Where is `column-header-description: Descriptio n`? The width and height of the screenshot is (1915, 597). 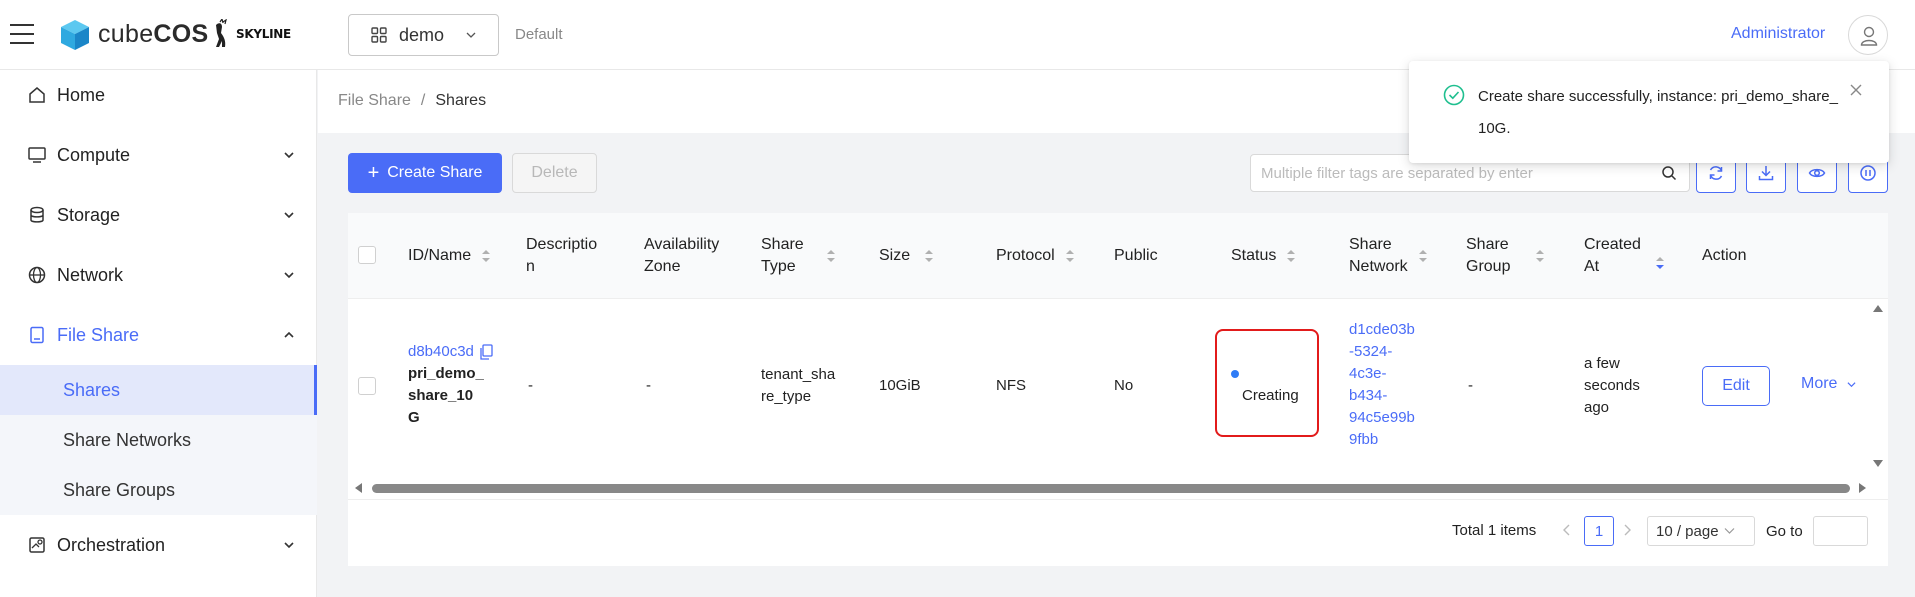 column-header-description: Descriptio n is located at coordinates (562, 255).